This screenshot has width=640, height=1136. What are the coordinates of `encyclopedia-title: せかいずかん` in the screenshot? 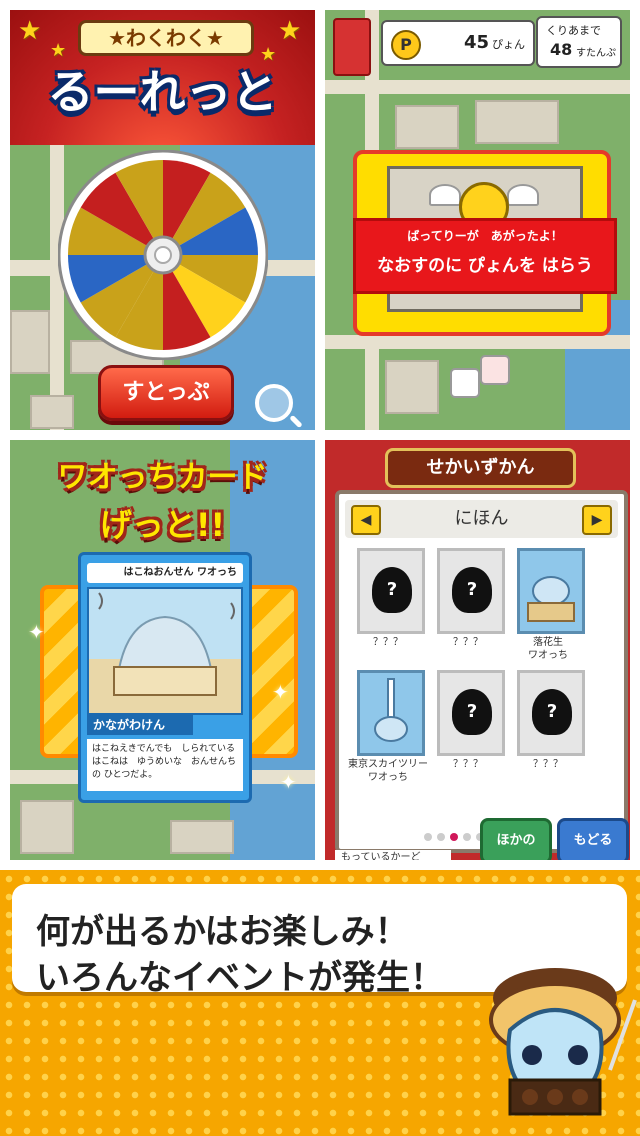 It's located at (480, 468).